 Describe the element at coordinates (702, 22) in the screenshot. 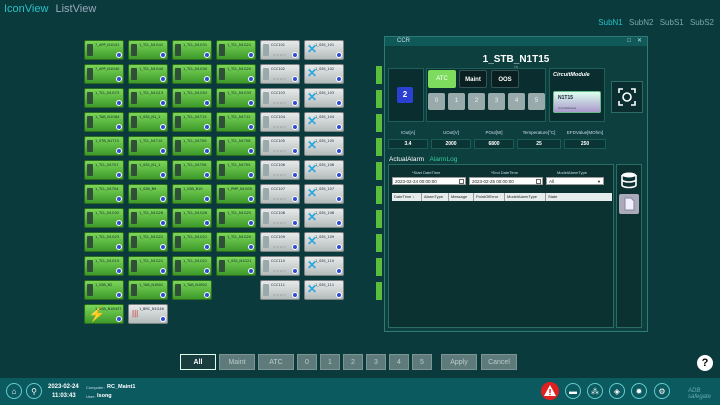

I see `tab-subs2: SubS2` at that location.